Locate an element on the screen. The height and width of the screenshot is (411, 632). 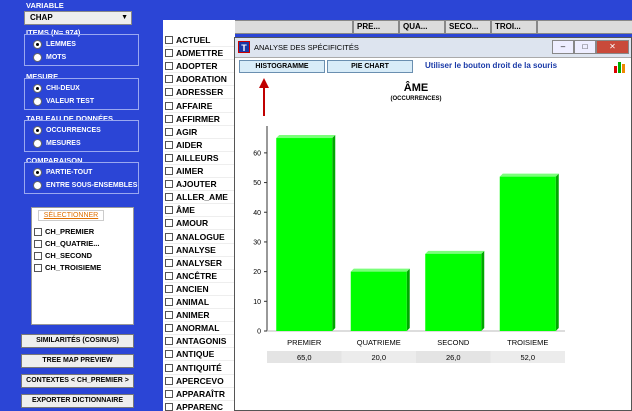
word-row: APERCEVO is located at coordinates (200, 381).